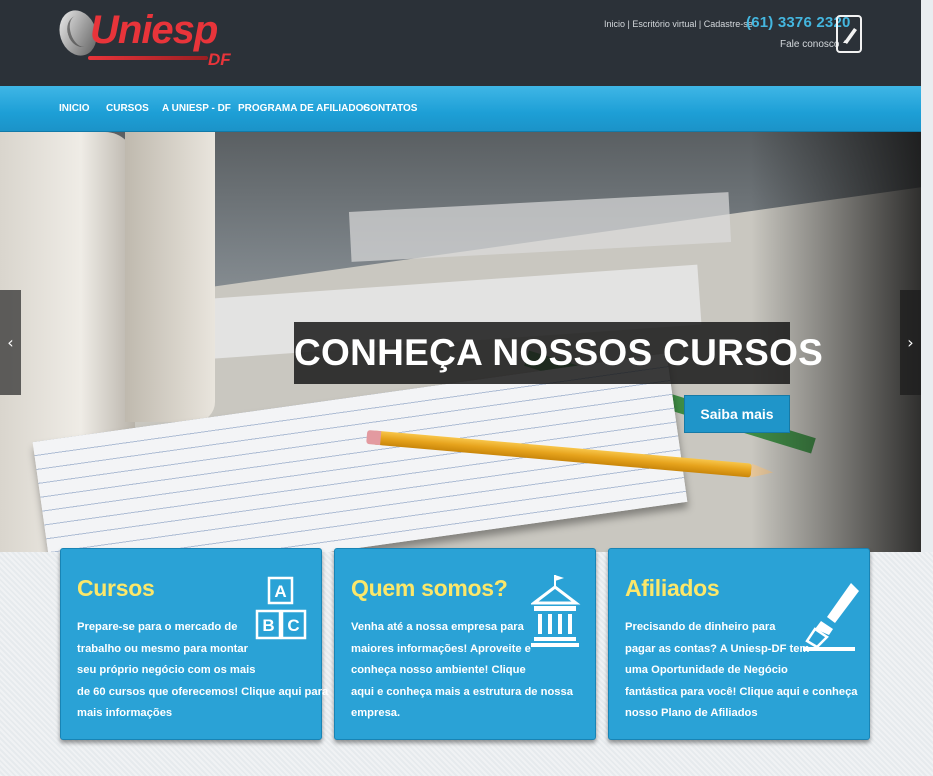  I want to click on card-text-line: Precisando de dinheiro para, so click(700, 627).